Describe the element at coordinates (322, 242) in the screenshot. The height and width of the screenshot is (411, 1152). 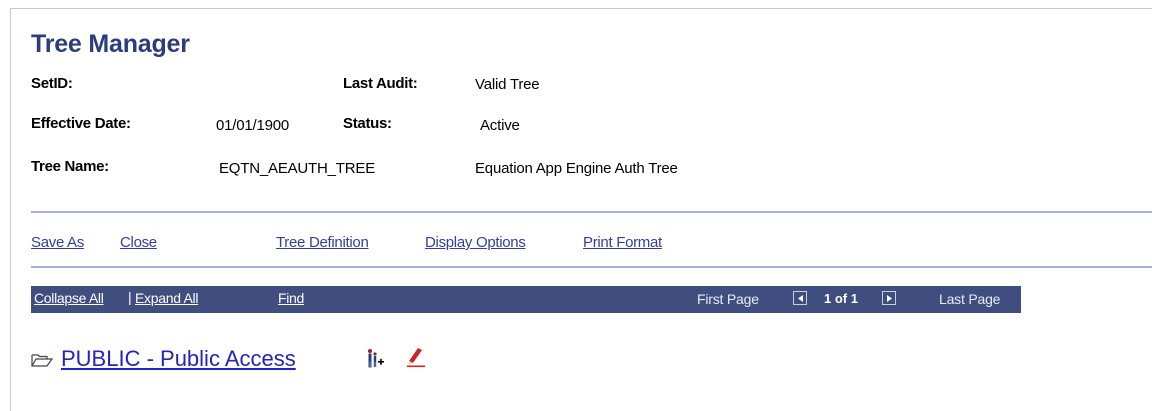
I see `tree-definition-link: Tree Definition` at that location.